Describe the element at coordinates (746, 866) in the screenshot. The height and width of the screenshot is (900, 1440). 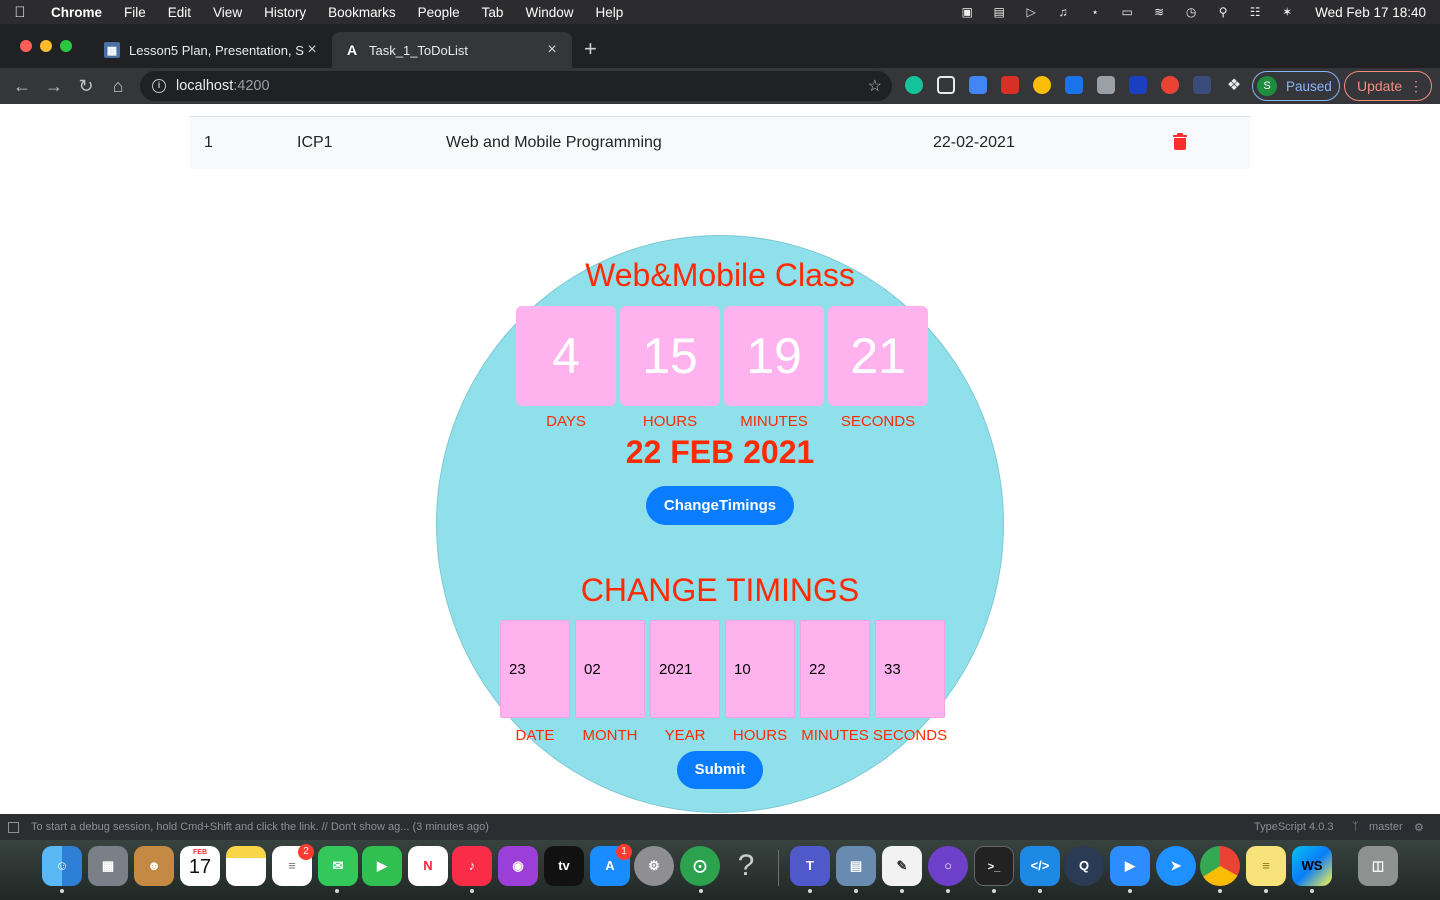
I see `help-icon: ?` at that location.